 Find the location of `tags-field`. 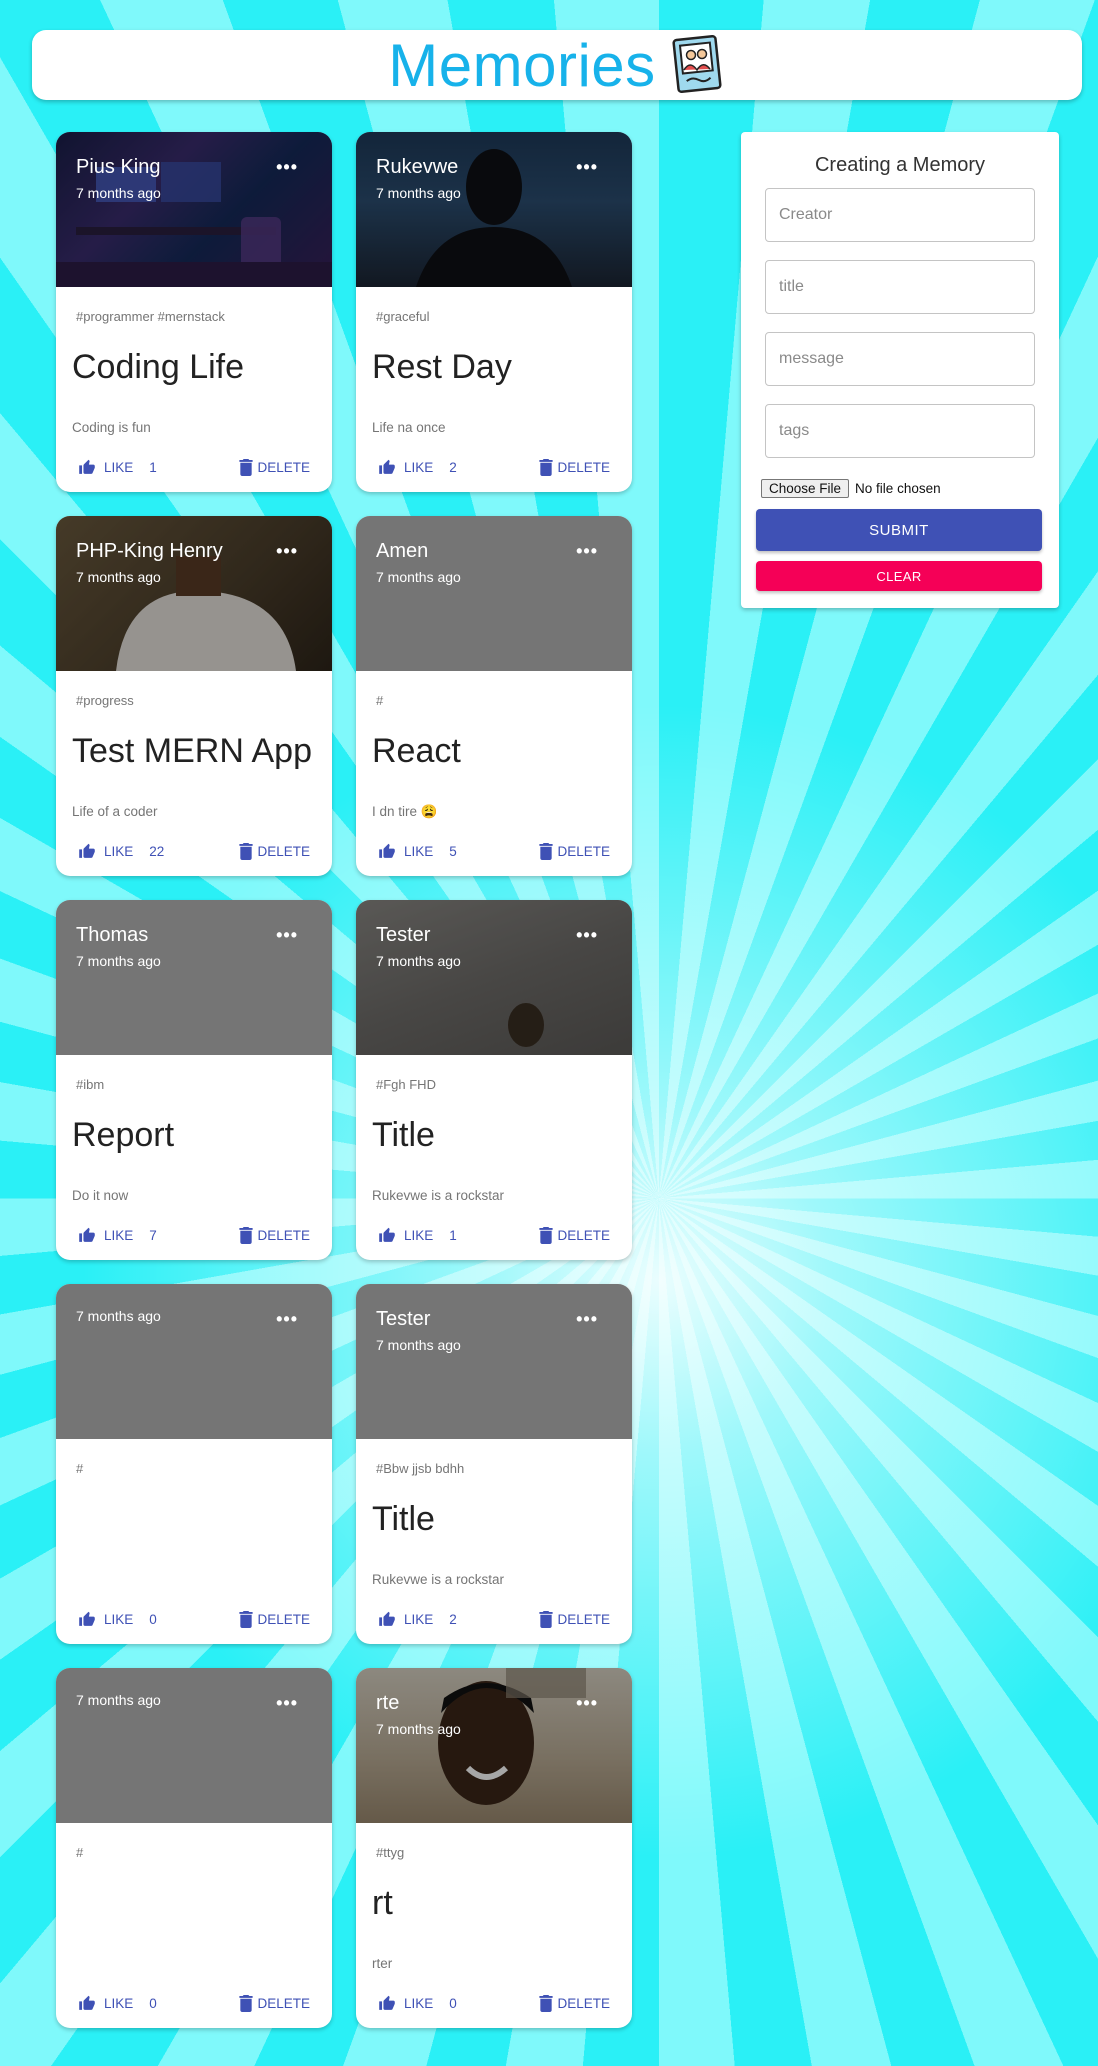

tags-field is located at coordinates (900, 431).